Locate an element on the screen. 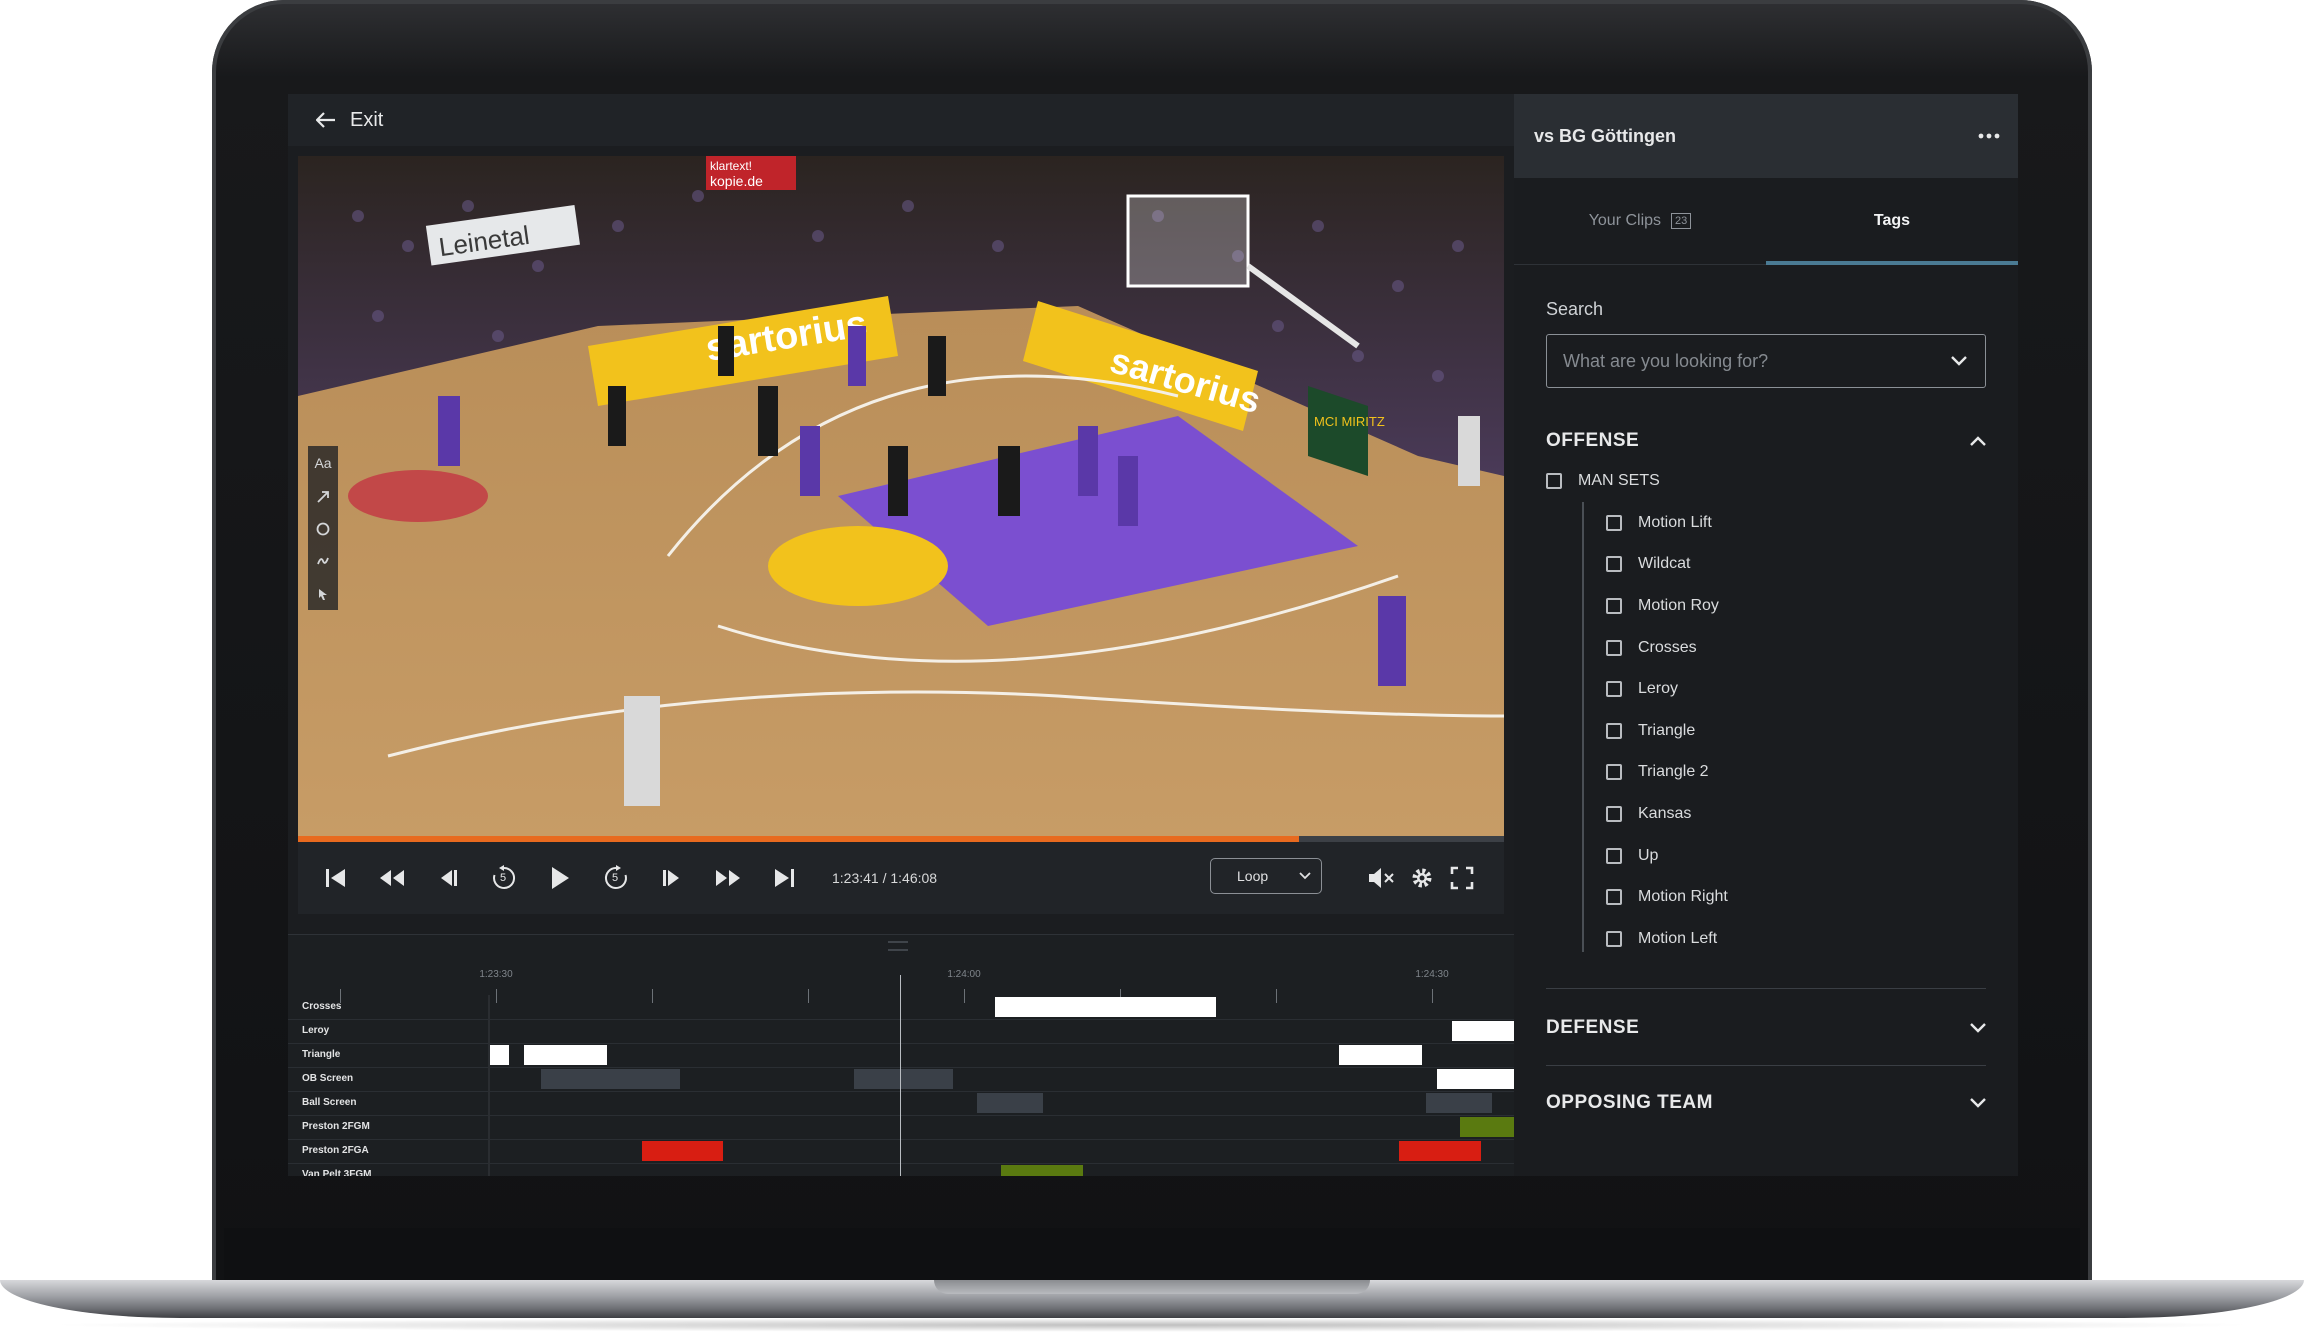 The height and width of the screenshot is (1338, 2304). section-defense-header: DEFENSE is located at coordinates (1766, 1028).